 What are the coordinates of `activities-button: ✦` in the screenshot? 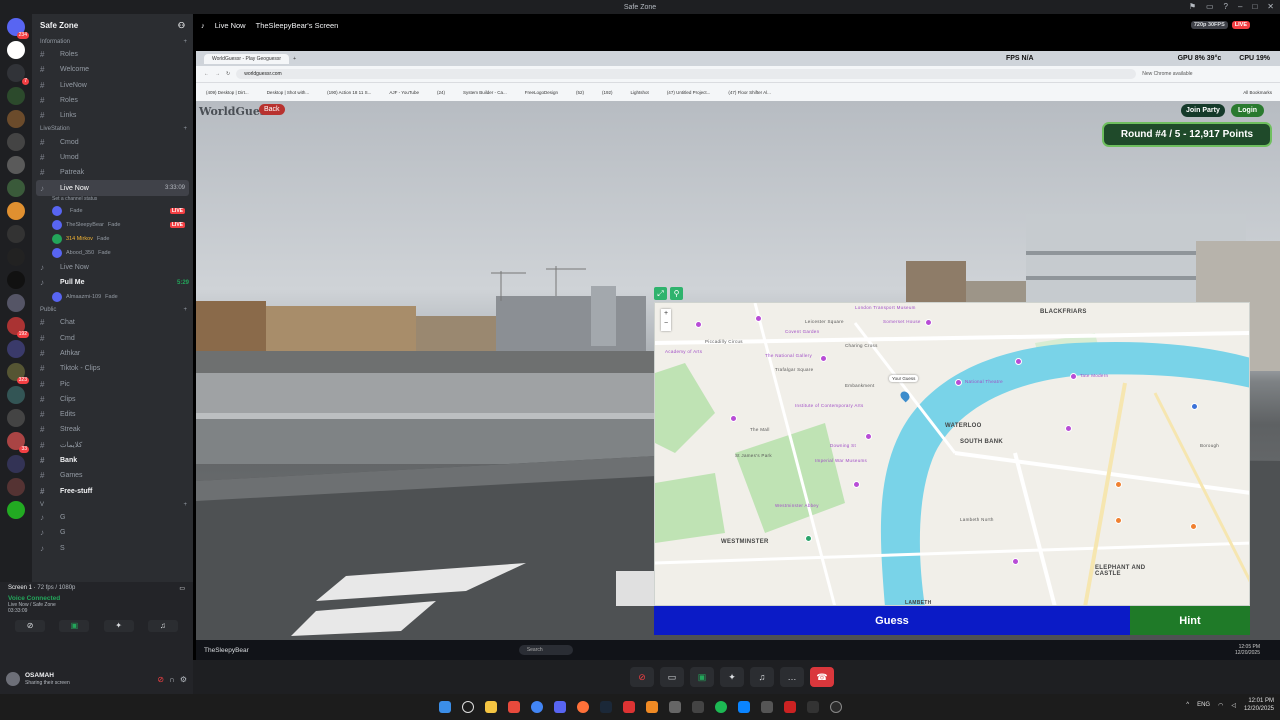 It's located at (118, 626).